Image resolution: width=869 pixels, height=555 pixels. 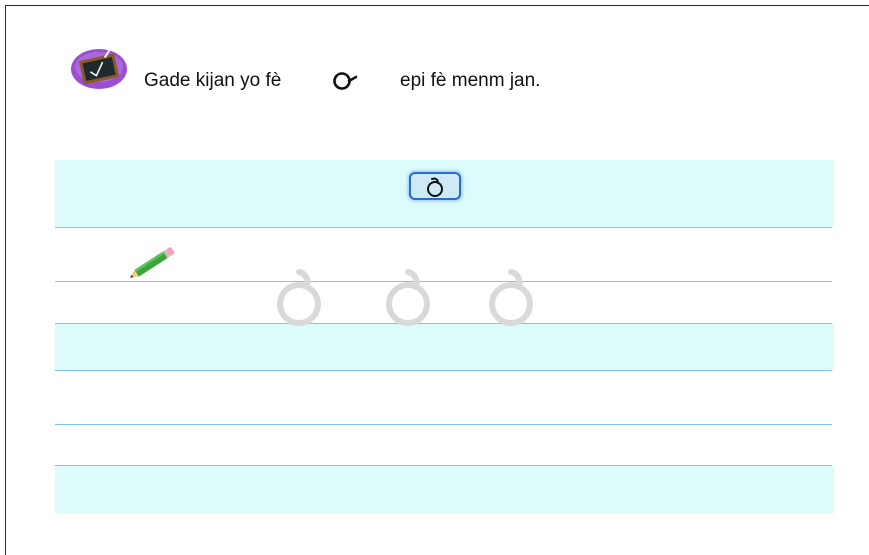 I want to click on loop-stroke-glyph, so click(x=344, y=80).